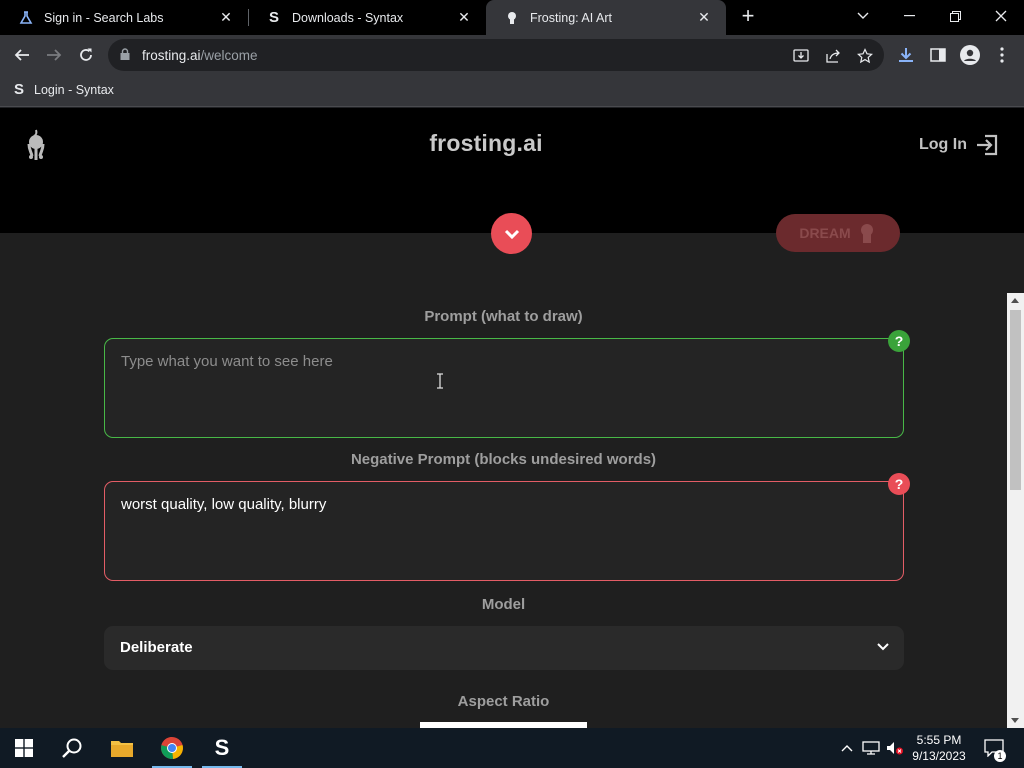  What do you see at coordinates (156, 647) in the screenshot?
I see `model-selected-value: Deliberate` at bounding box center [156, 647].